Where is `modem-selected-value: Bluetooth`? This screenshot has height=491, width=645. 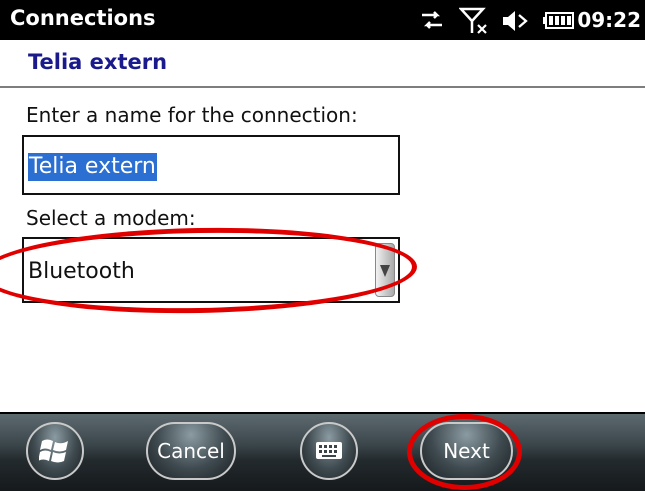 modem-selected-value: Bluetooth is located at coordinates (81, 271).